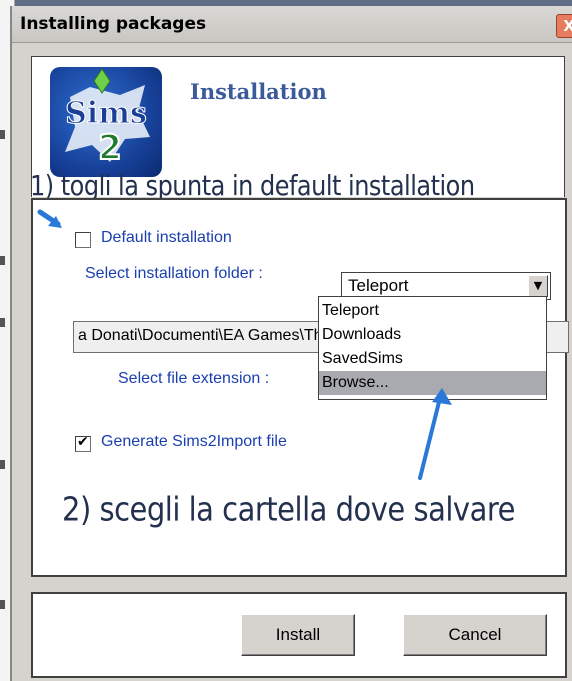 This screenshot has height=681, width=572. What do you see at coordinates (435, 434) in the screenshot?
I see `long-blue-arrow-icon` at bounding box center [435, 434].